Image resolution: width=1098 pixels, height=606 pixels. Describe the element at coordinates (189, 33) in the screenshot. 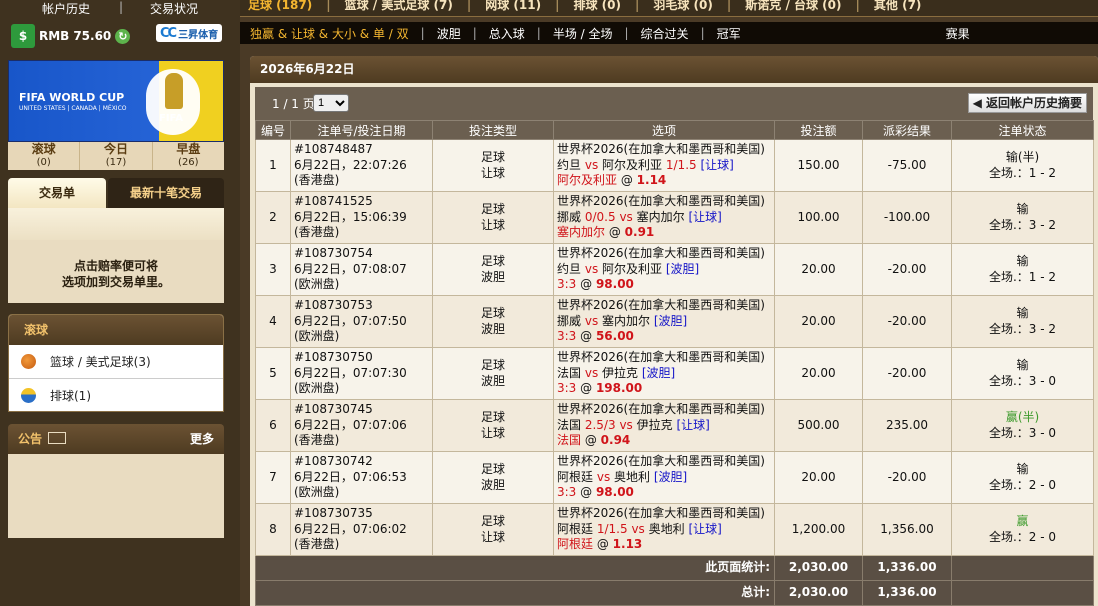

I see `brand-logo: ⅭⅭ 三昇体育` at that location.